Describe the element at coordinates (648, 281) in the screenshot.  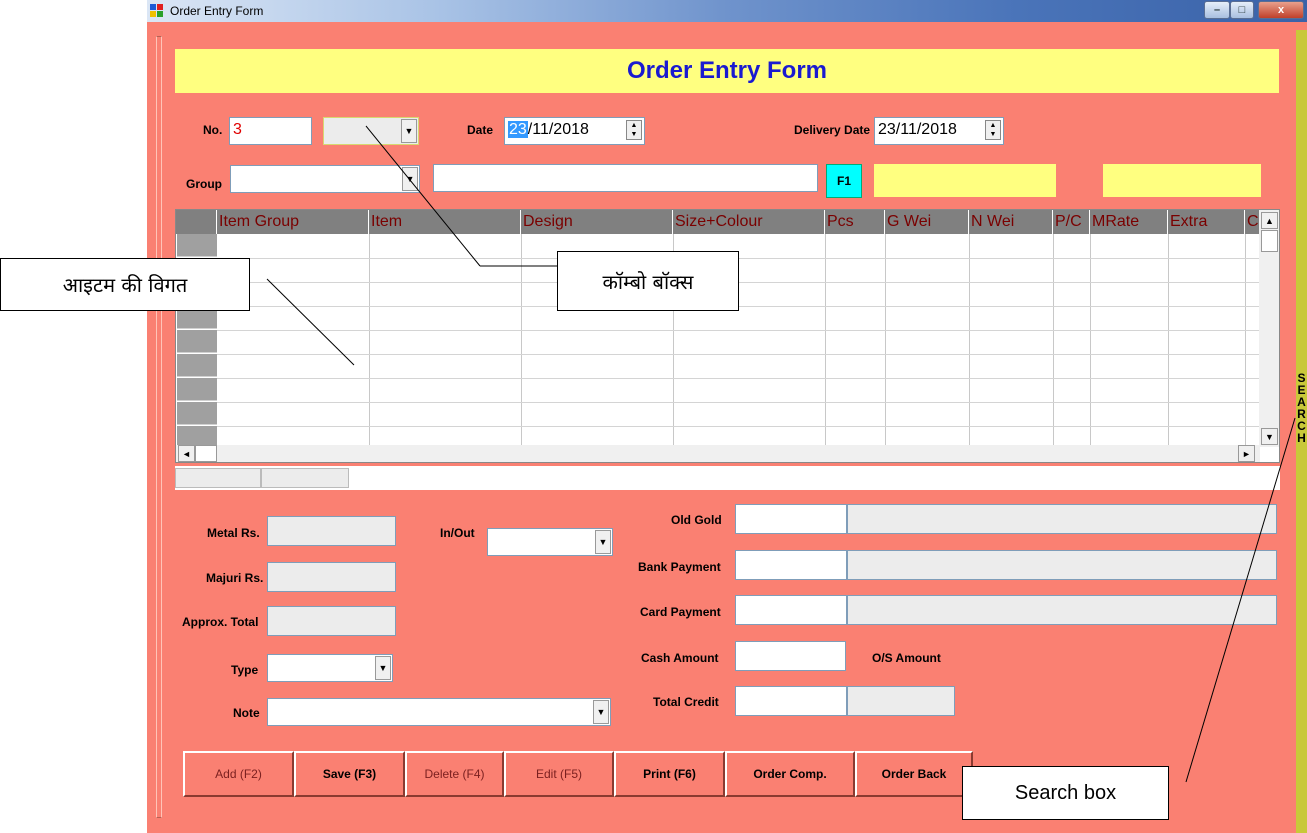
I see `combo-box-callout: कॉम्बो बॉक्स` at that location.